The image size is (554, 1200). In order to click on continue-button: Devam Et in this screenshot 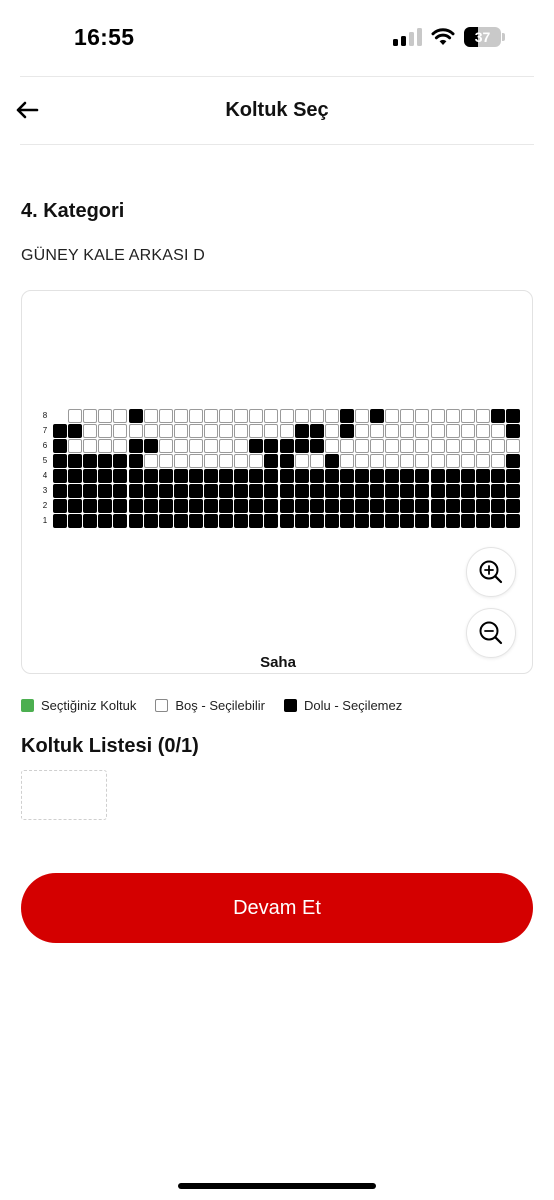, I will do `click(277, 908)`.